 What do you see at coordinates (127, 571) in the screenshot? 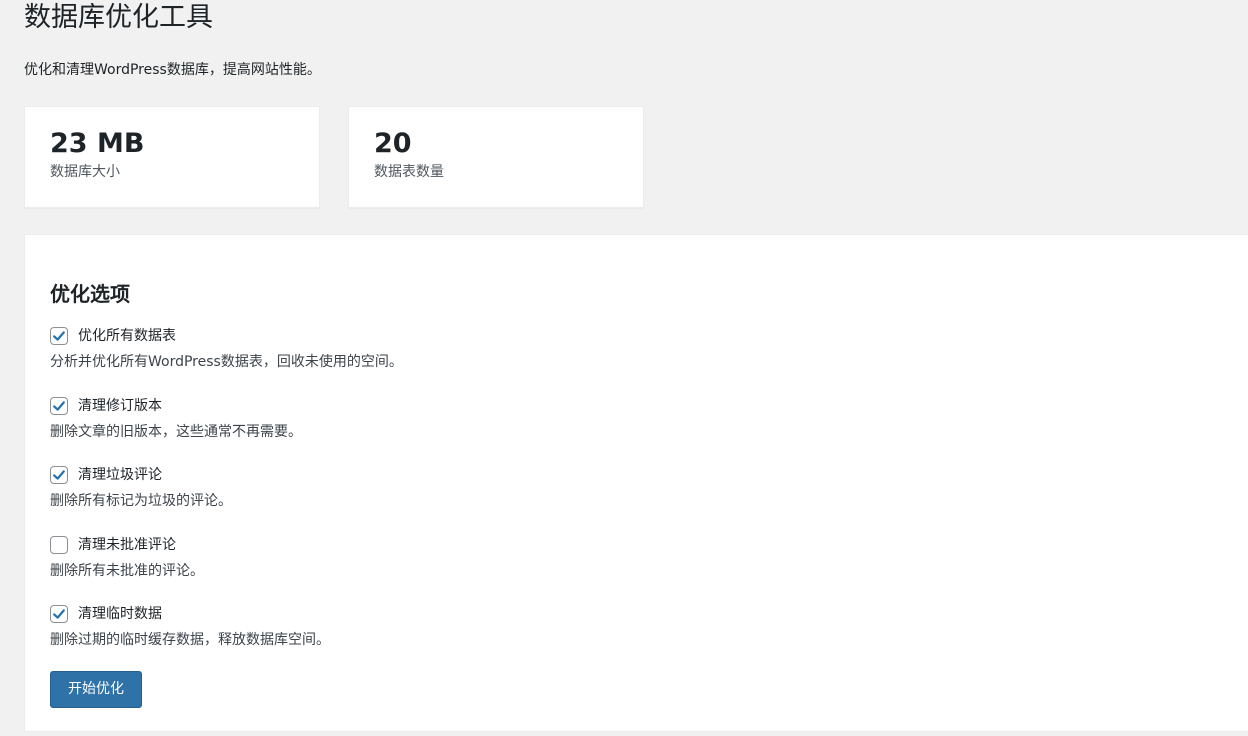
I see `option-description: 删除所有未批准的评论。` at bounding box center [127, 571].